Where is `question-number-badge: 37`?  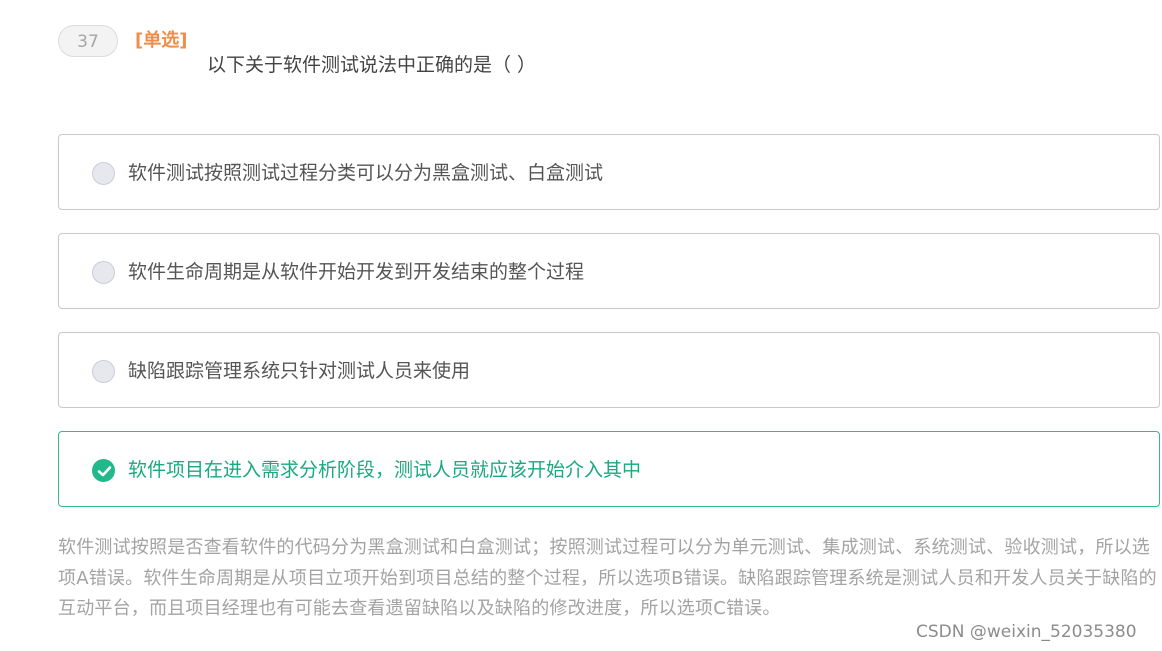
question-number-badge: 37 is located at coordinates (88, 41).